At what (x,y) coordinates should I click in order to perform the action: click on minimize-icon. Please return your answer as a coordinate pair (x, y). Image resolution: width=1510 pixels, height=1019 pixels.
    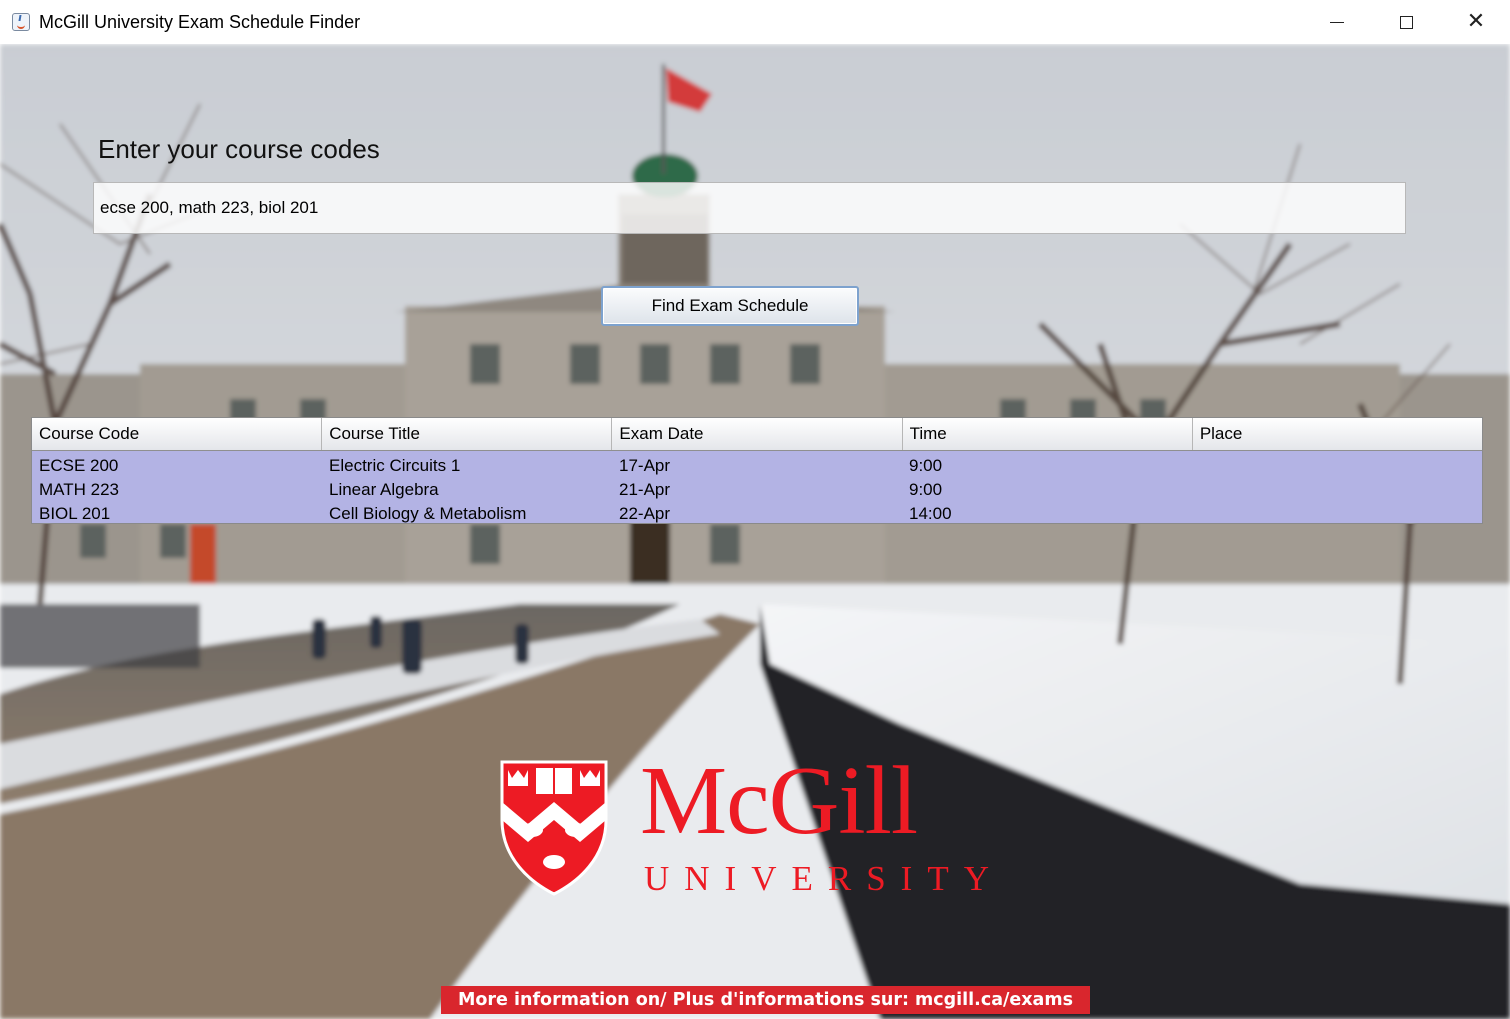
    Looking at the image, I should click on (1337, 22).